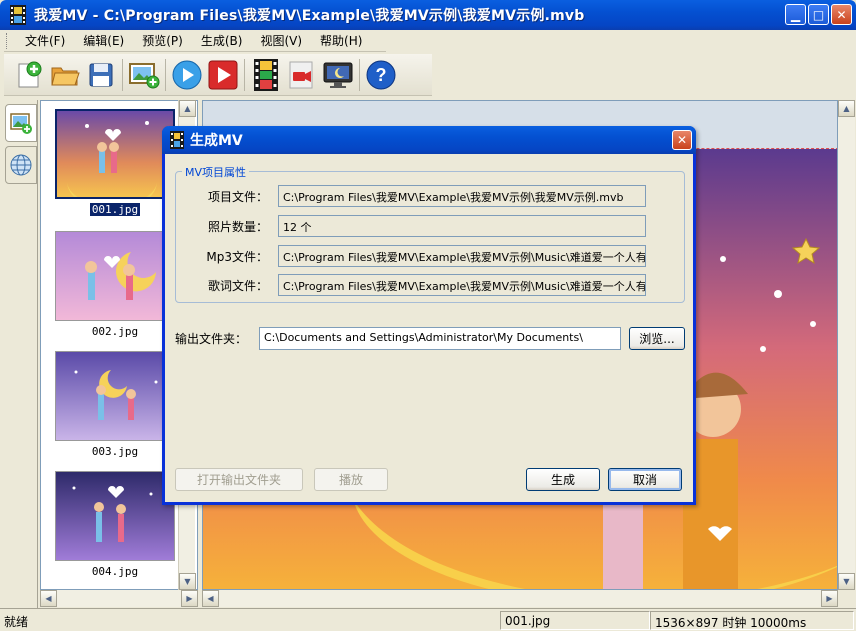 The height and width of the screenshot is (631, 856). What do you see at coordinates (428, 619) in the screenshot?
I see `status-bar: 就绪 001.jpg 1536×897 时钟 10000ms` at bounding box center [428, 619].